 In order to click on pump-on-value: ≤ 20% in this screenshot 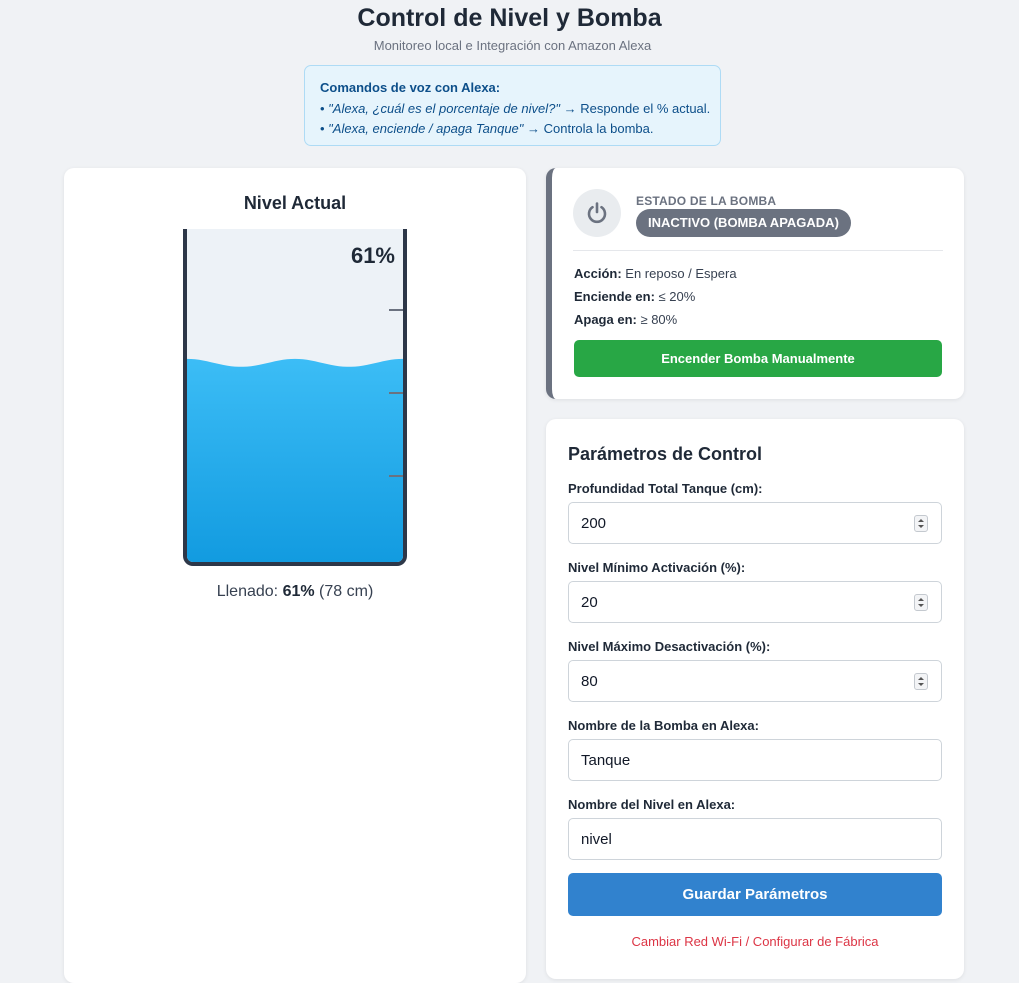, I will do `click(675, 296)`.